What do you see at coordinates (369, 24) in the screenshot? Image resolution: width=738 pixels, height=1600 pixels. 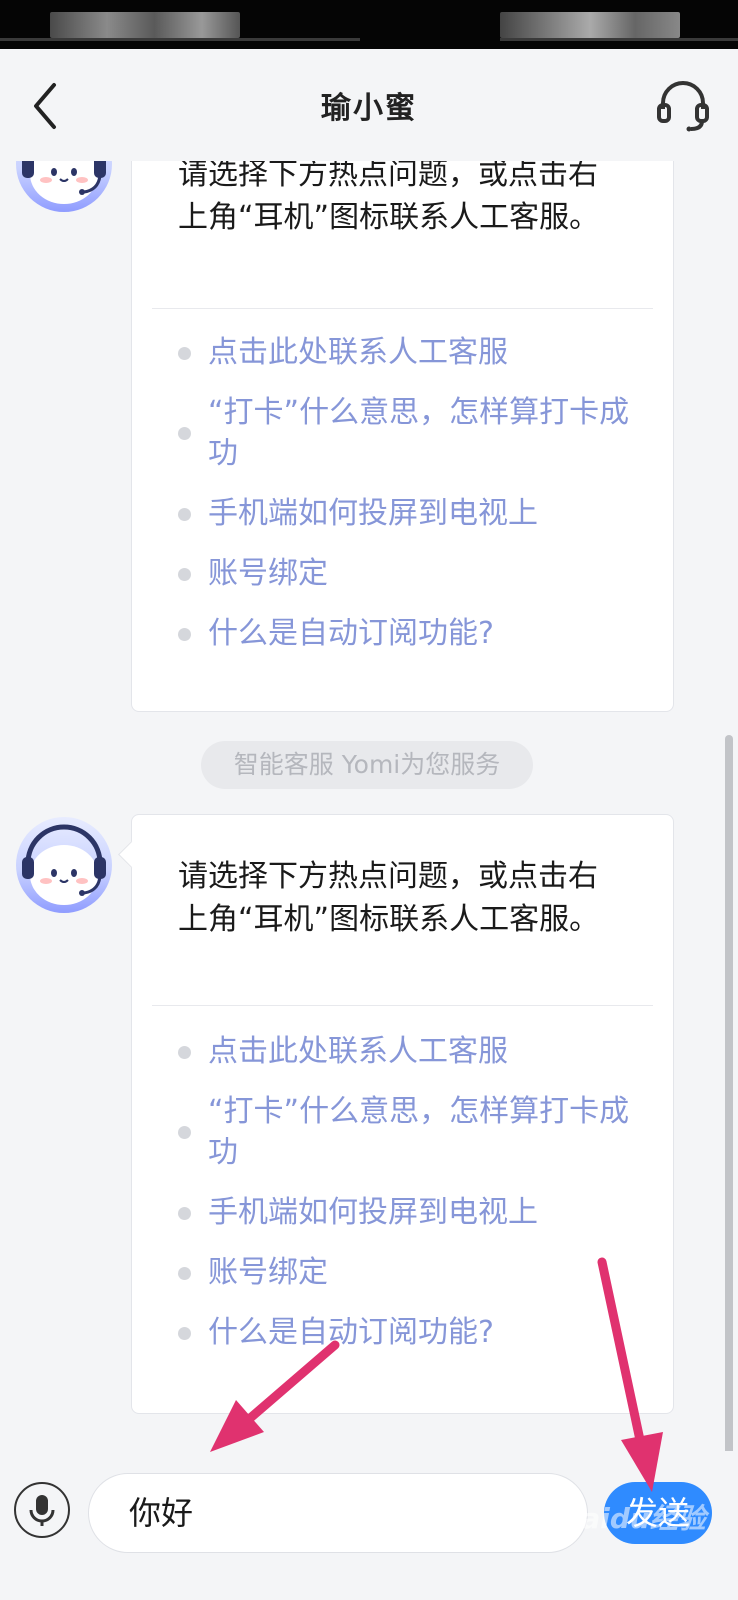 I see `status-bar` at bounding box center [369, 24].